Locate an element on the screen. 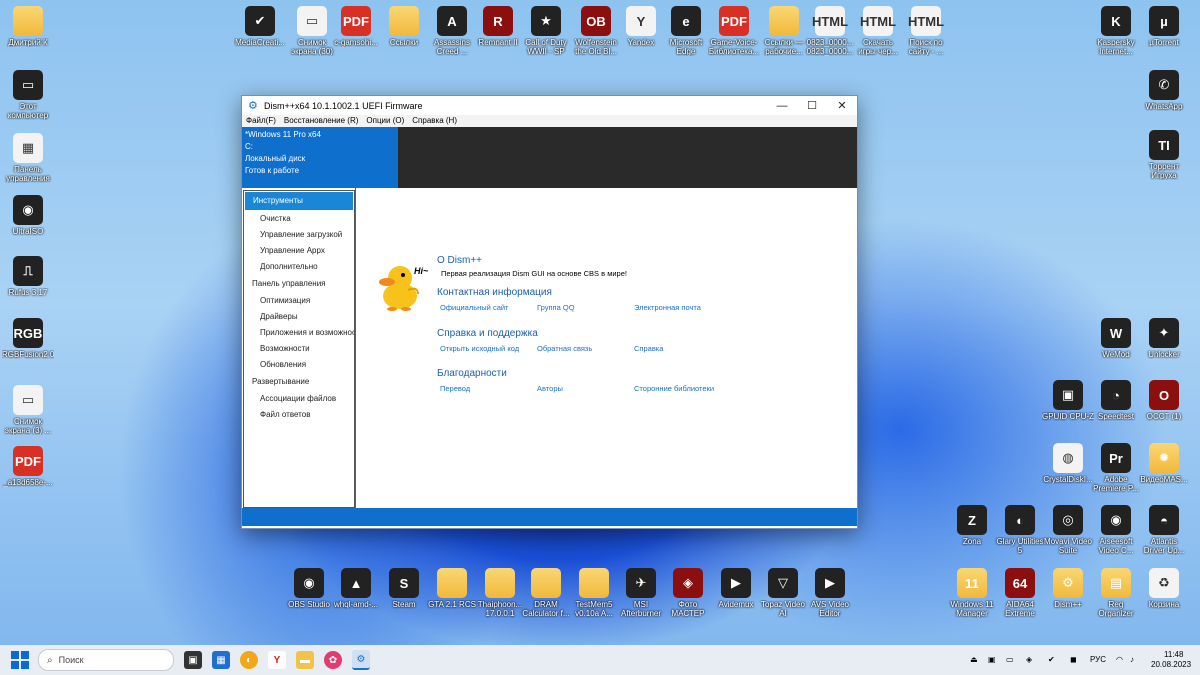  sidebar-item-drivers: Драйверы is located at coordinates (299, 317).